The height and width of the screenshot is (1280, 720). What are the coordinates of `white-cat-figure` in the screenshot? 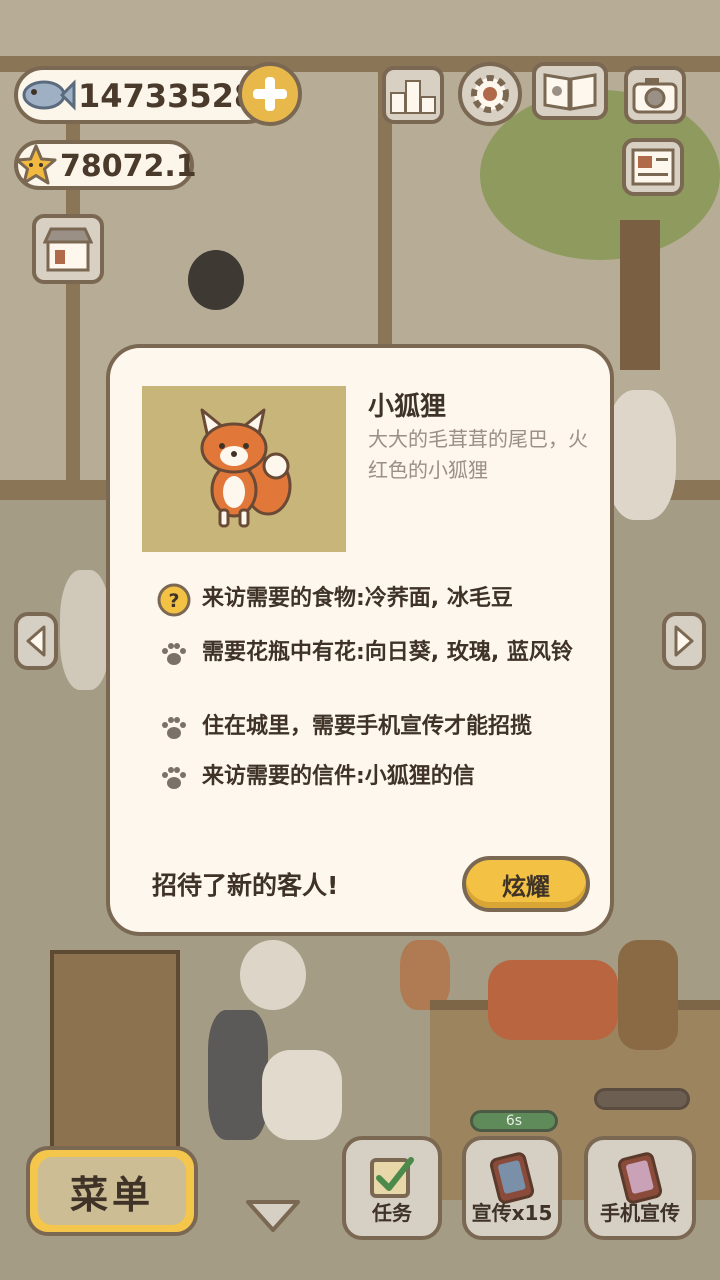 It's located at (641, 455).